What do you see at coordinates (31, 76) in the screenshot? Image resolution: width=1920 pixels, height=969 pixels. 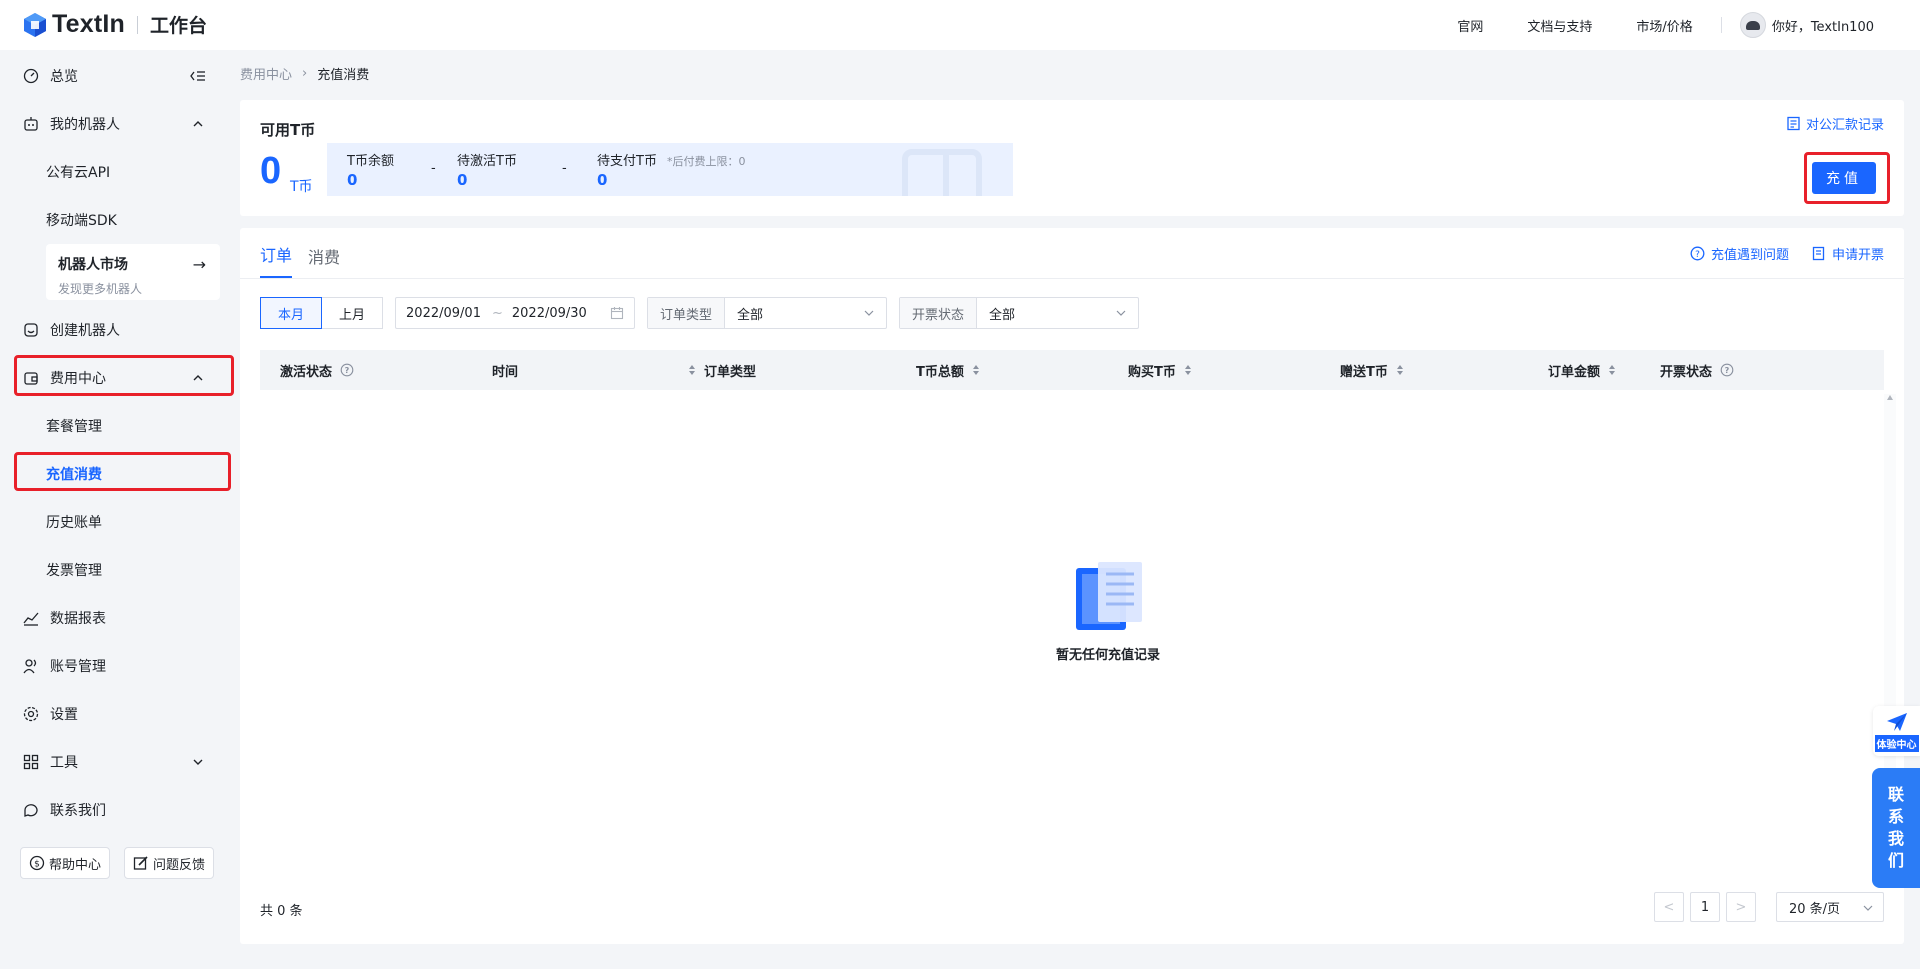 I see `dashboard-icon` at bounding box center [31, 76].